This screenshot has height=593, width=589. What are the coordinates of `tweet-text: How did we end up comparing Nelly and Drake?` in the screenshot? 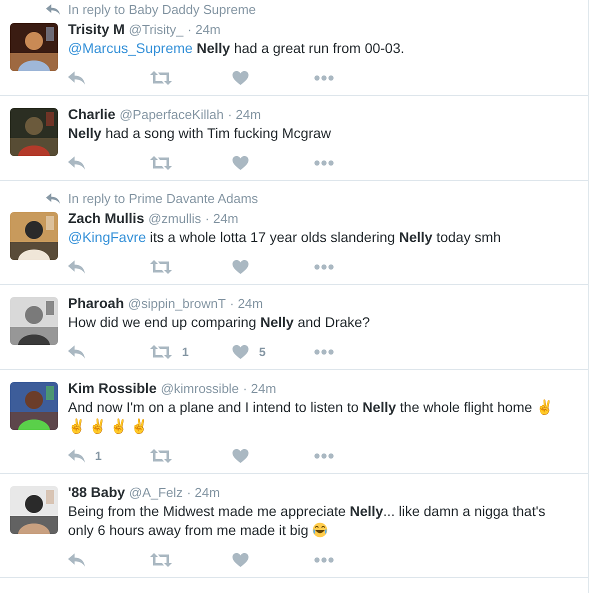 It's located at (219, 322).